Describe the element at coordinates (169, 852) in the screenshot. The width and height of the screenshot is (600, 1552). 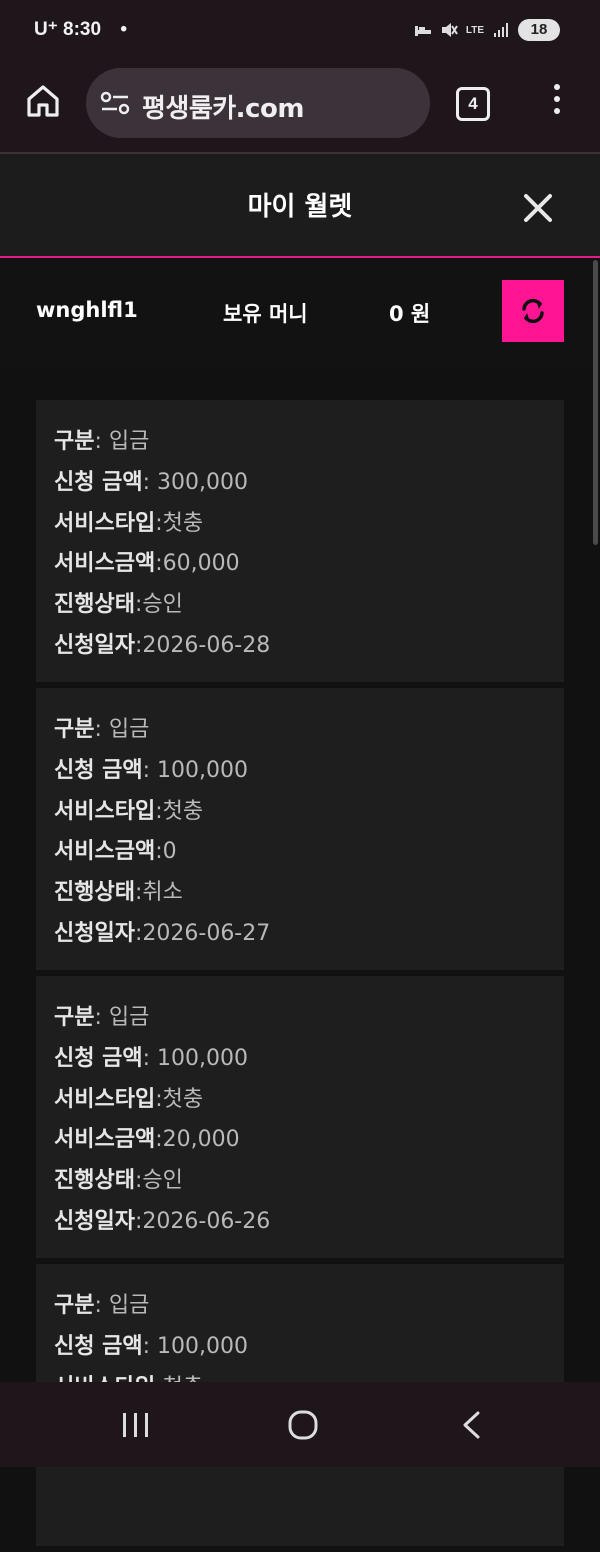
I see `service-amount-value: 0` at that location.